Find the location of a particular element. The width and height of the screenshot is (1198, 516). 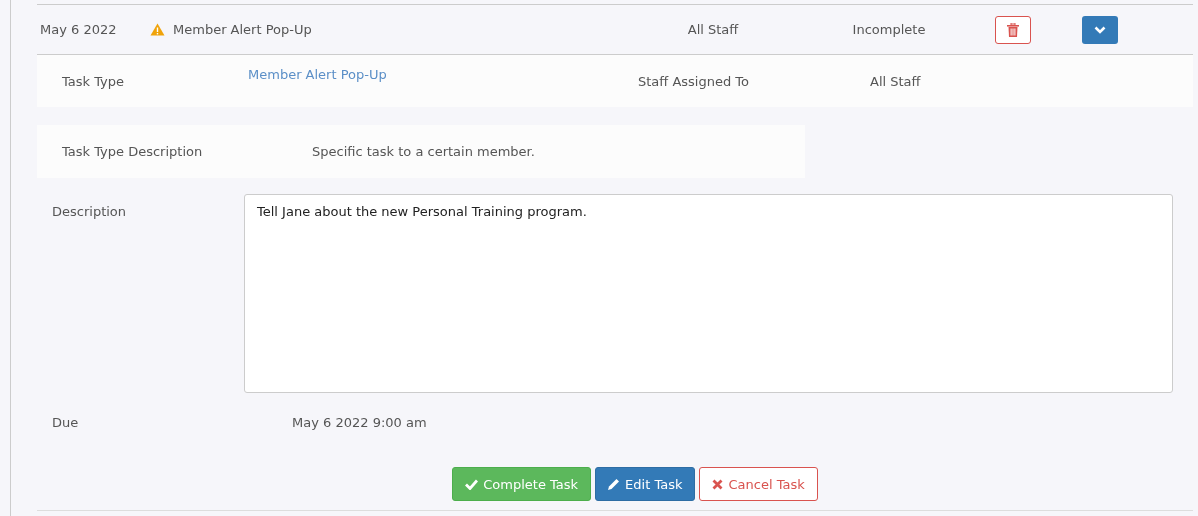

expand-button is located at coordinates (1100, 29).